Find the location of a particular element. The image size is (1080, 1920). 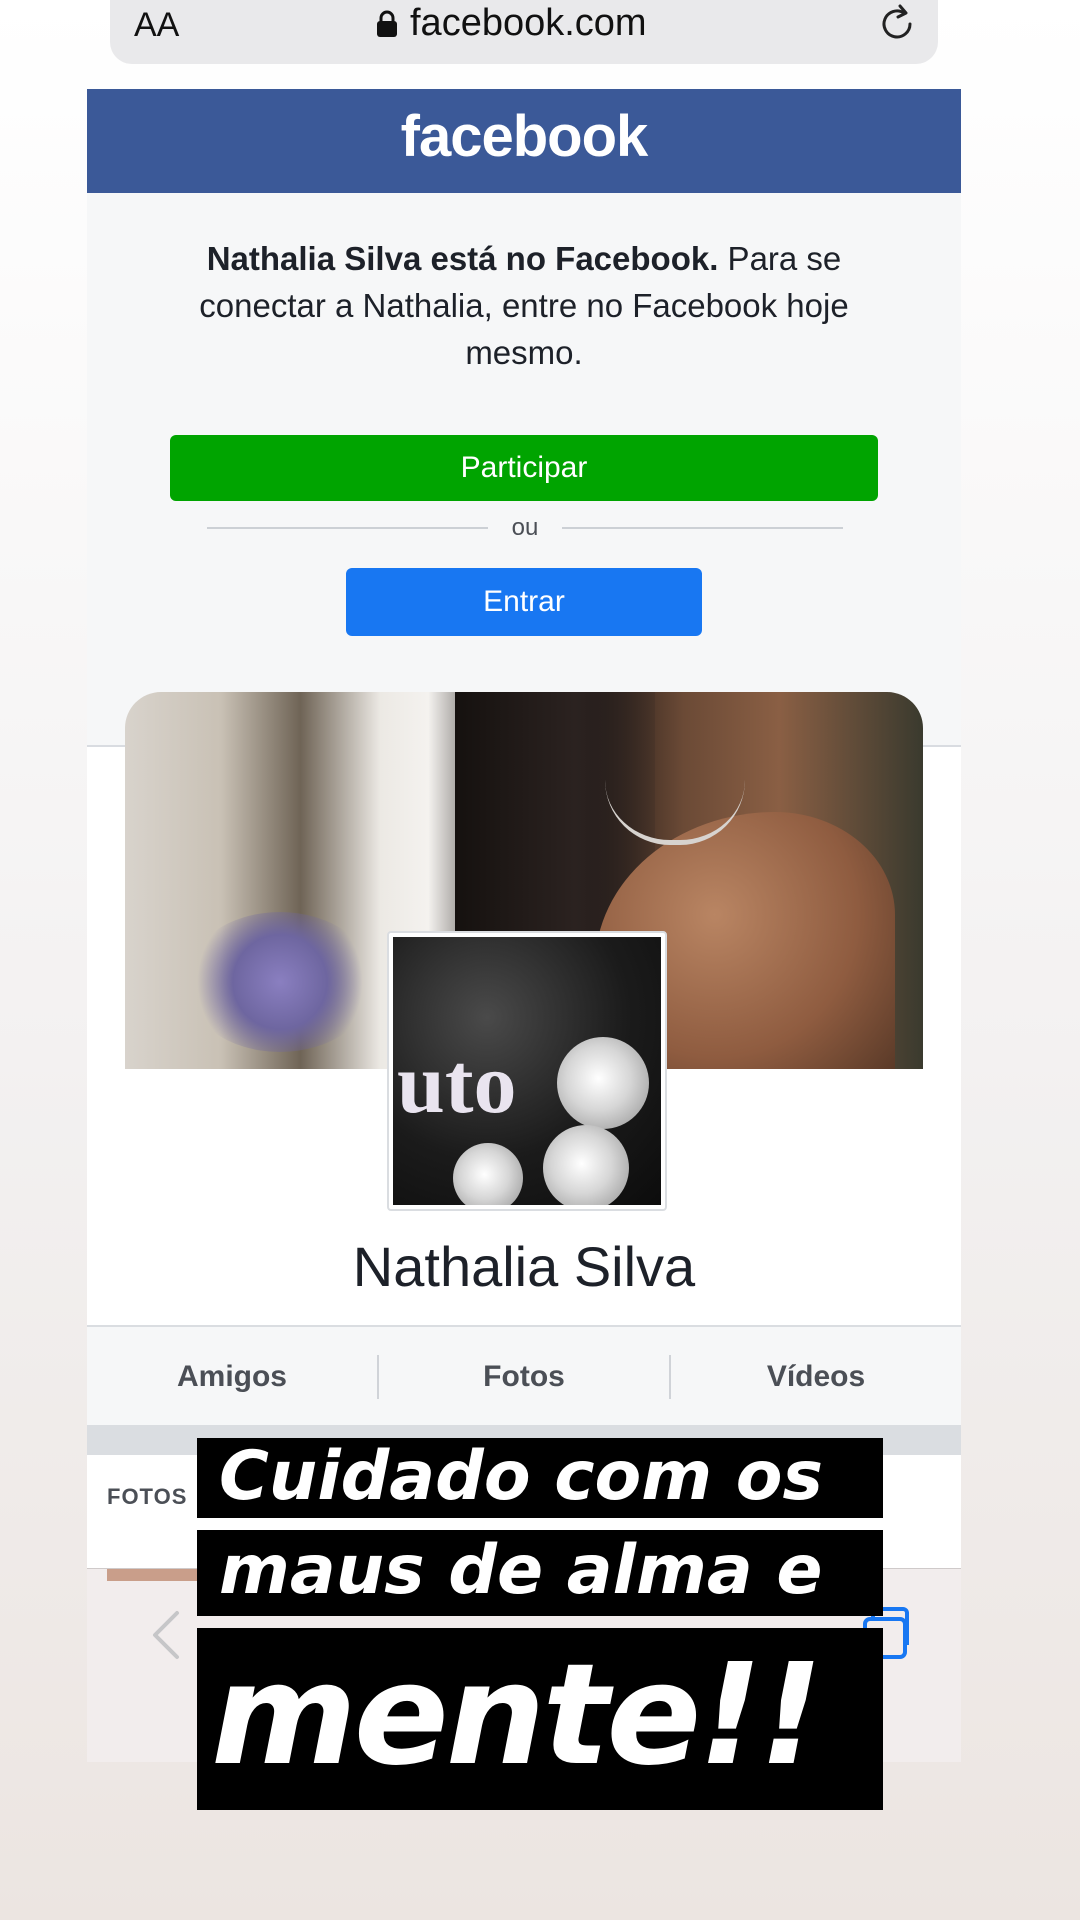

notice-bold-text: Nathalia Silva está no Facebook. is located at coordinates (462, 258).